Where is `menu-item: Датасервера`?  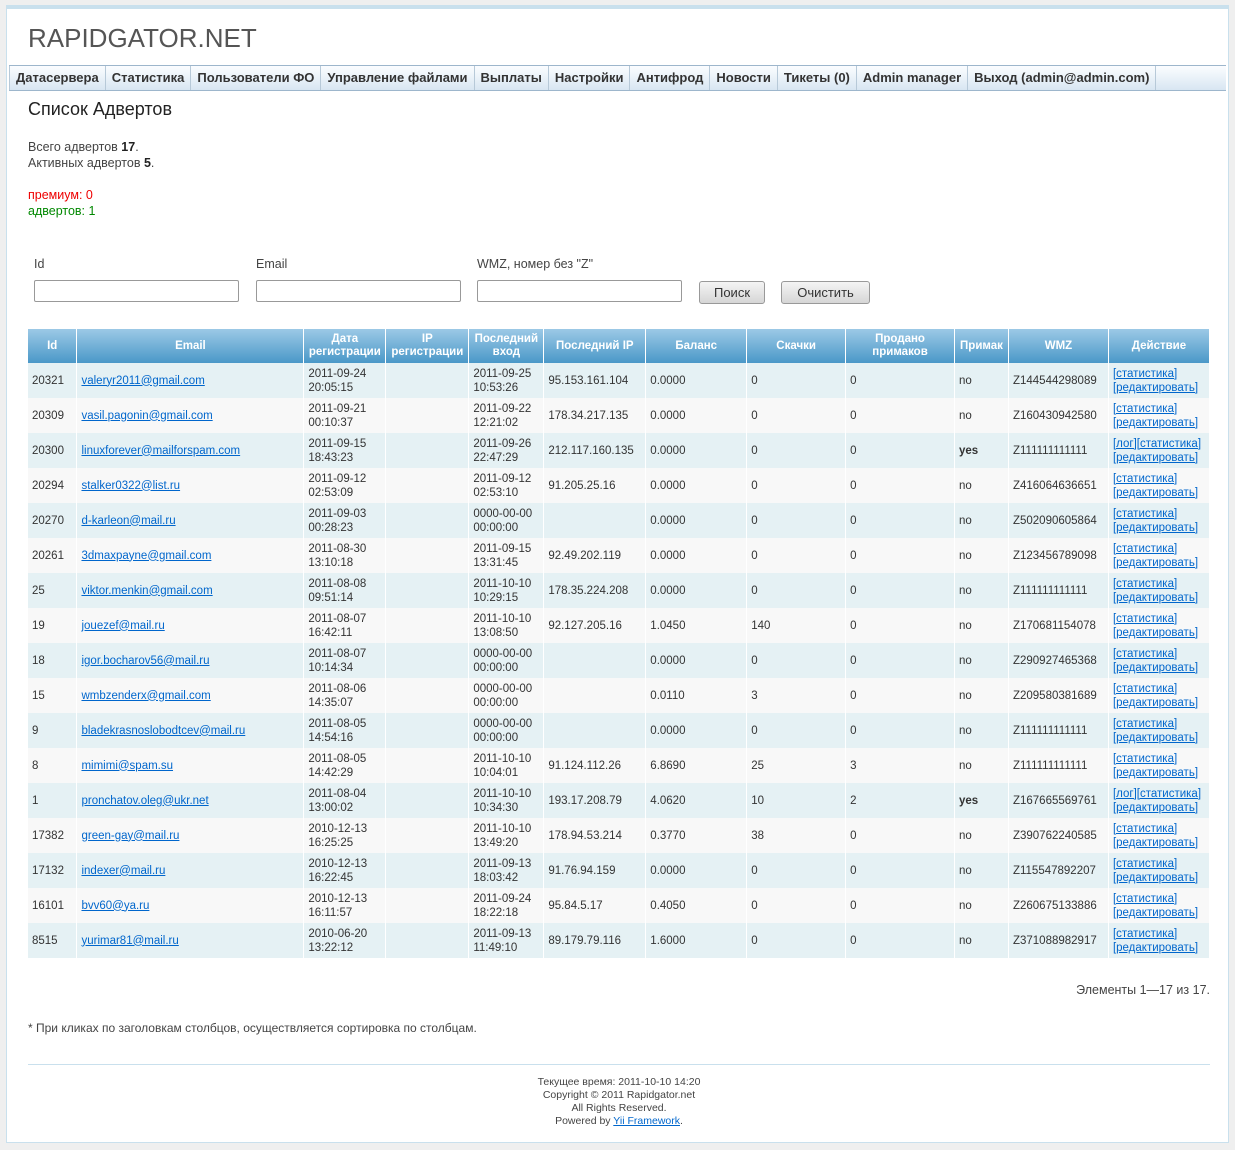
menu-item: Датасервера is located at coordinates (57, 78).